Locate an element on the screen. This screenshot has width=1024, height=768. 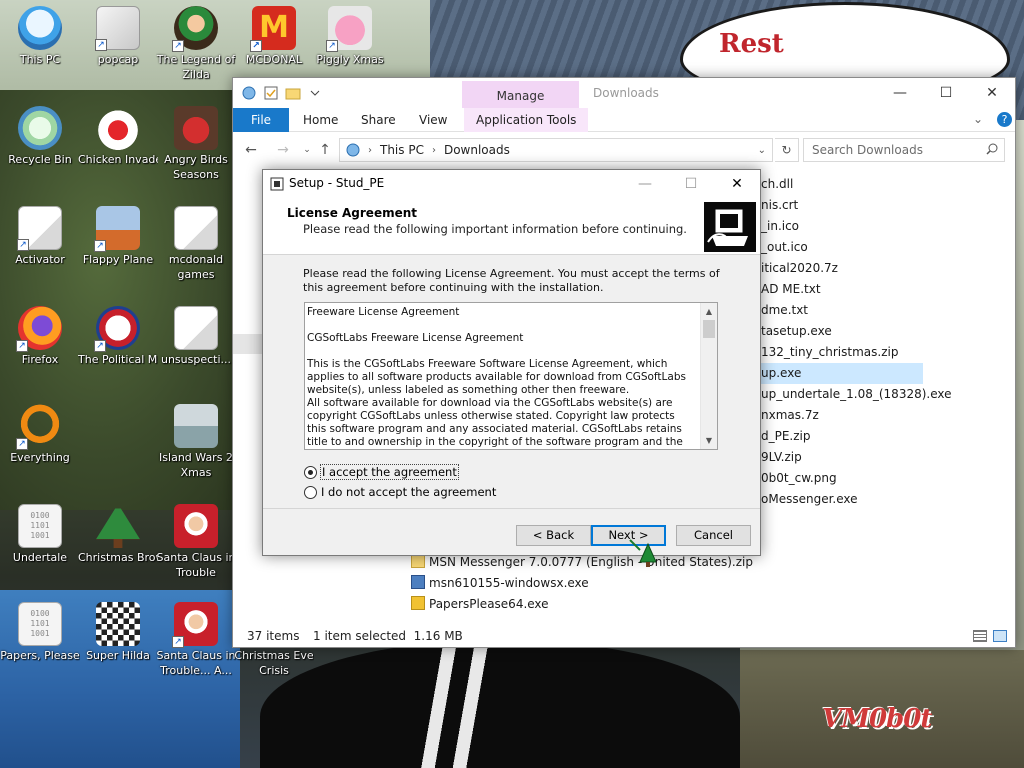
installer-icon is located at coordinates (418, 582).